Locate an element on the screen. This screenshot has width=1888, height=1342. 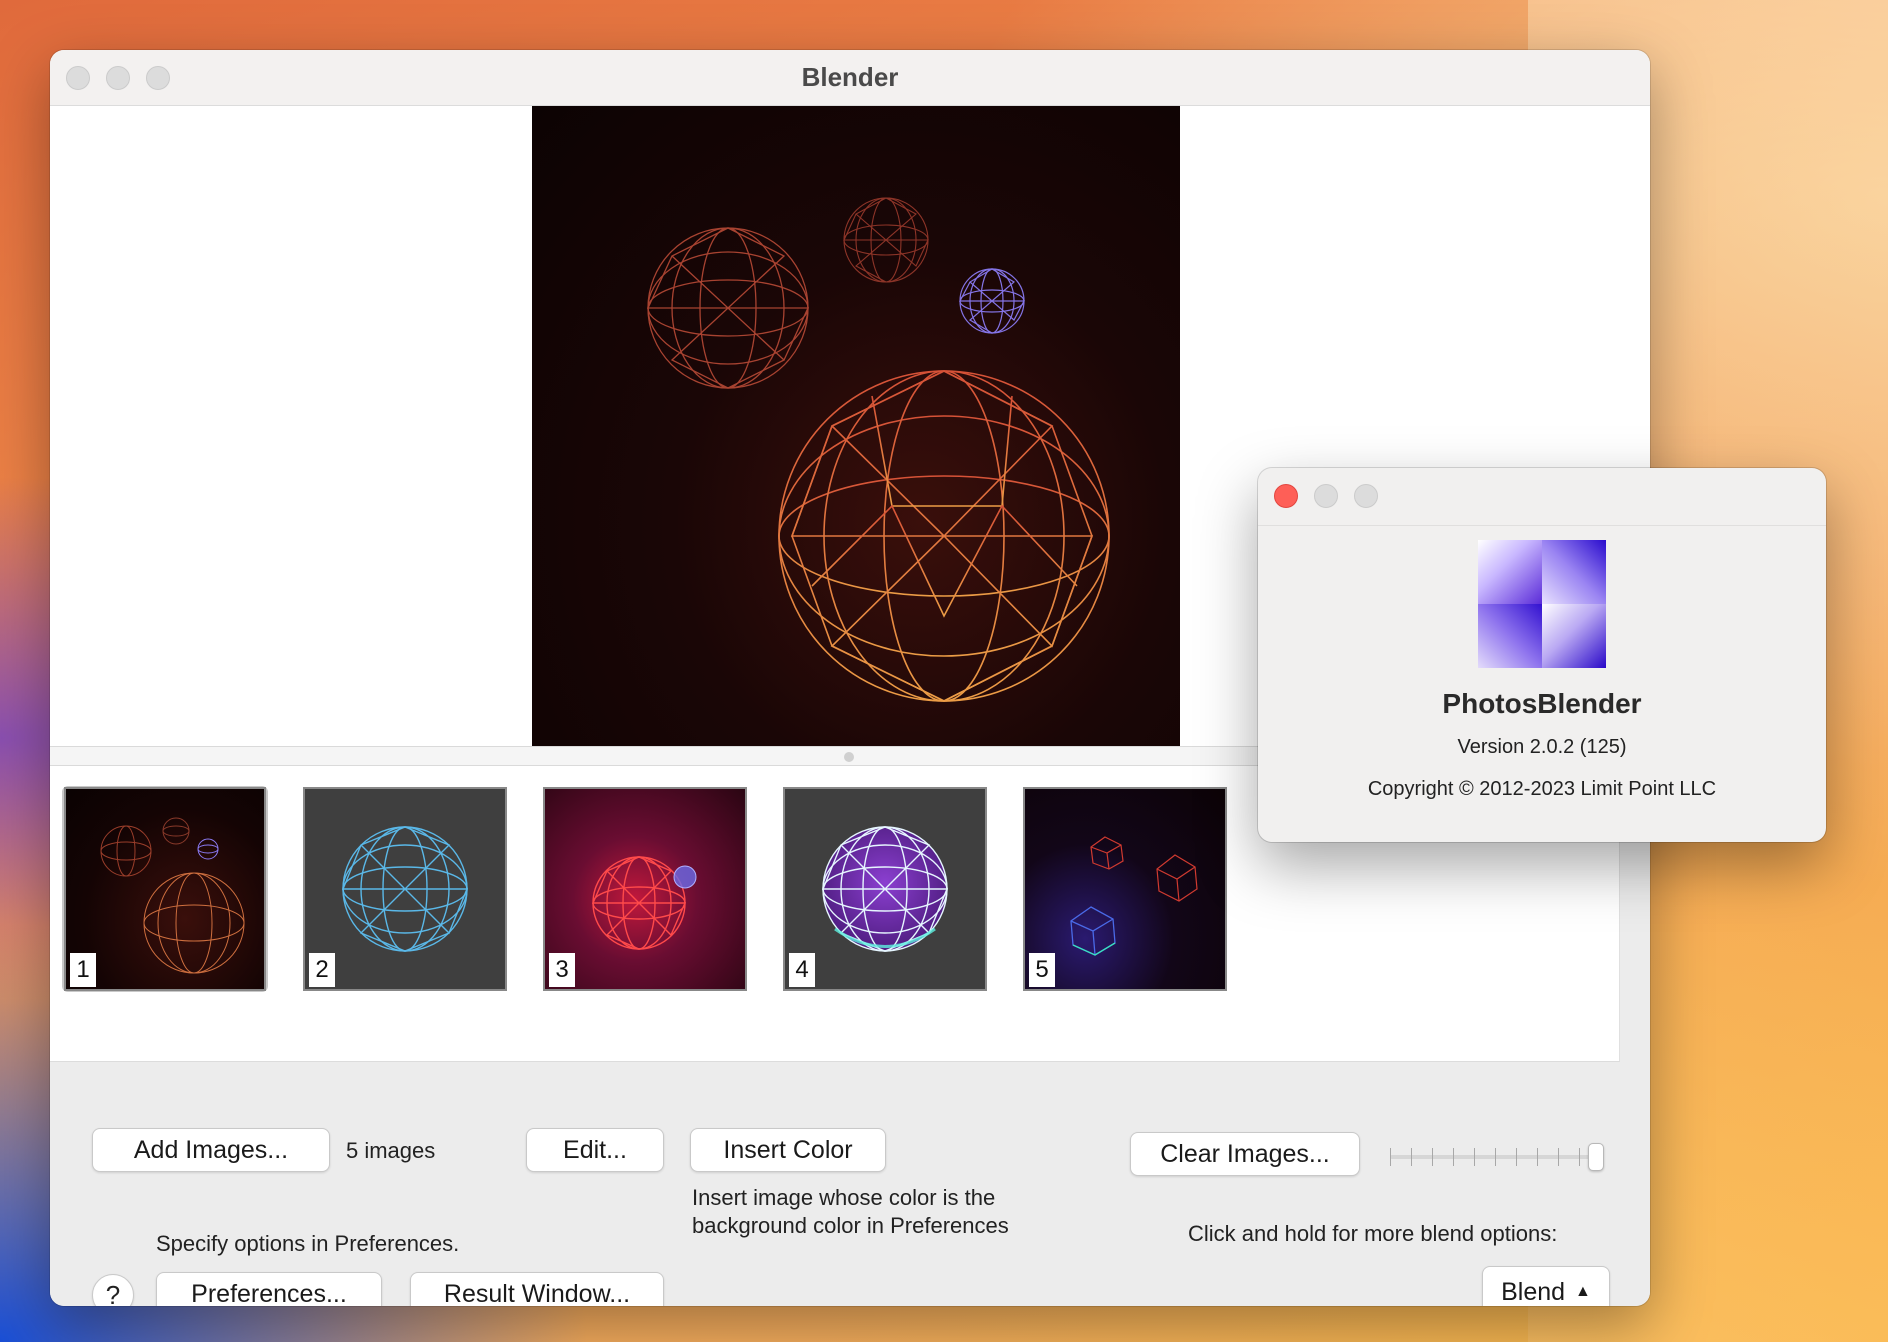
window-controls is located at coordinates (118, 78).